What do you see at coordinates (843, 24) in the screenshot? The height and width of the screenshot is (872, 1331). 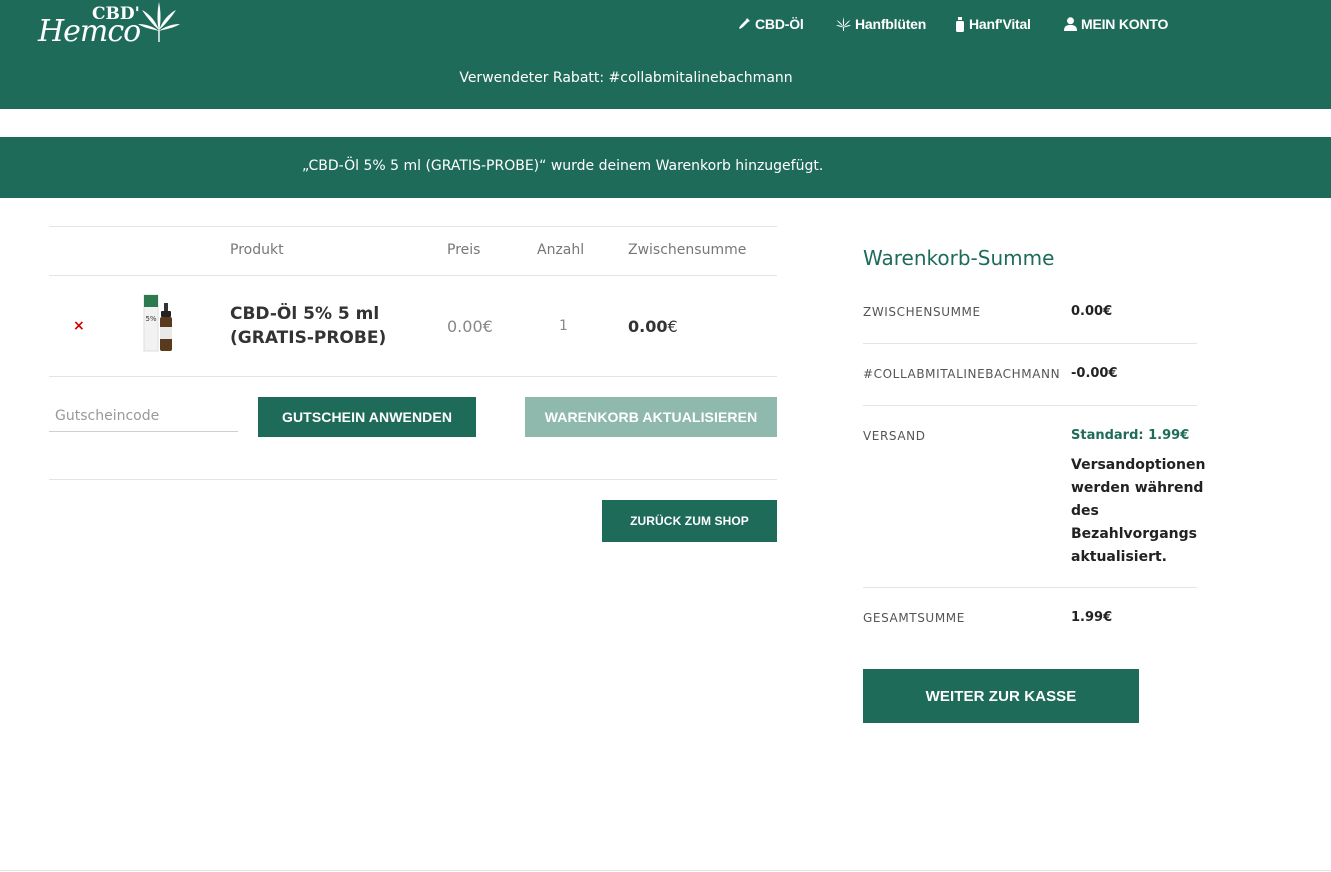 I see `cannabis-leaf-icon` at bounding box center [843, 24].